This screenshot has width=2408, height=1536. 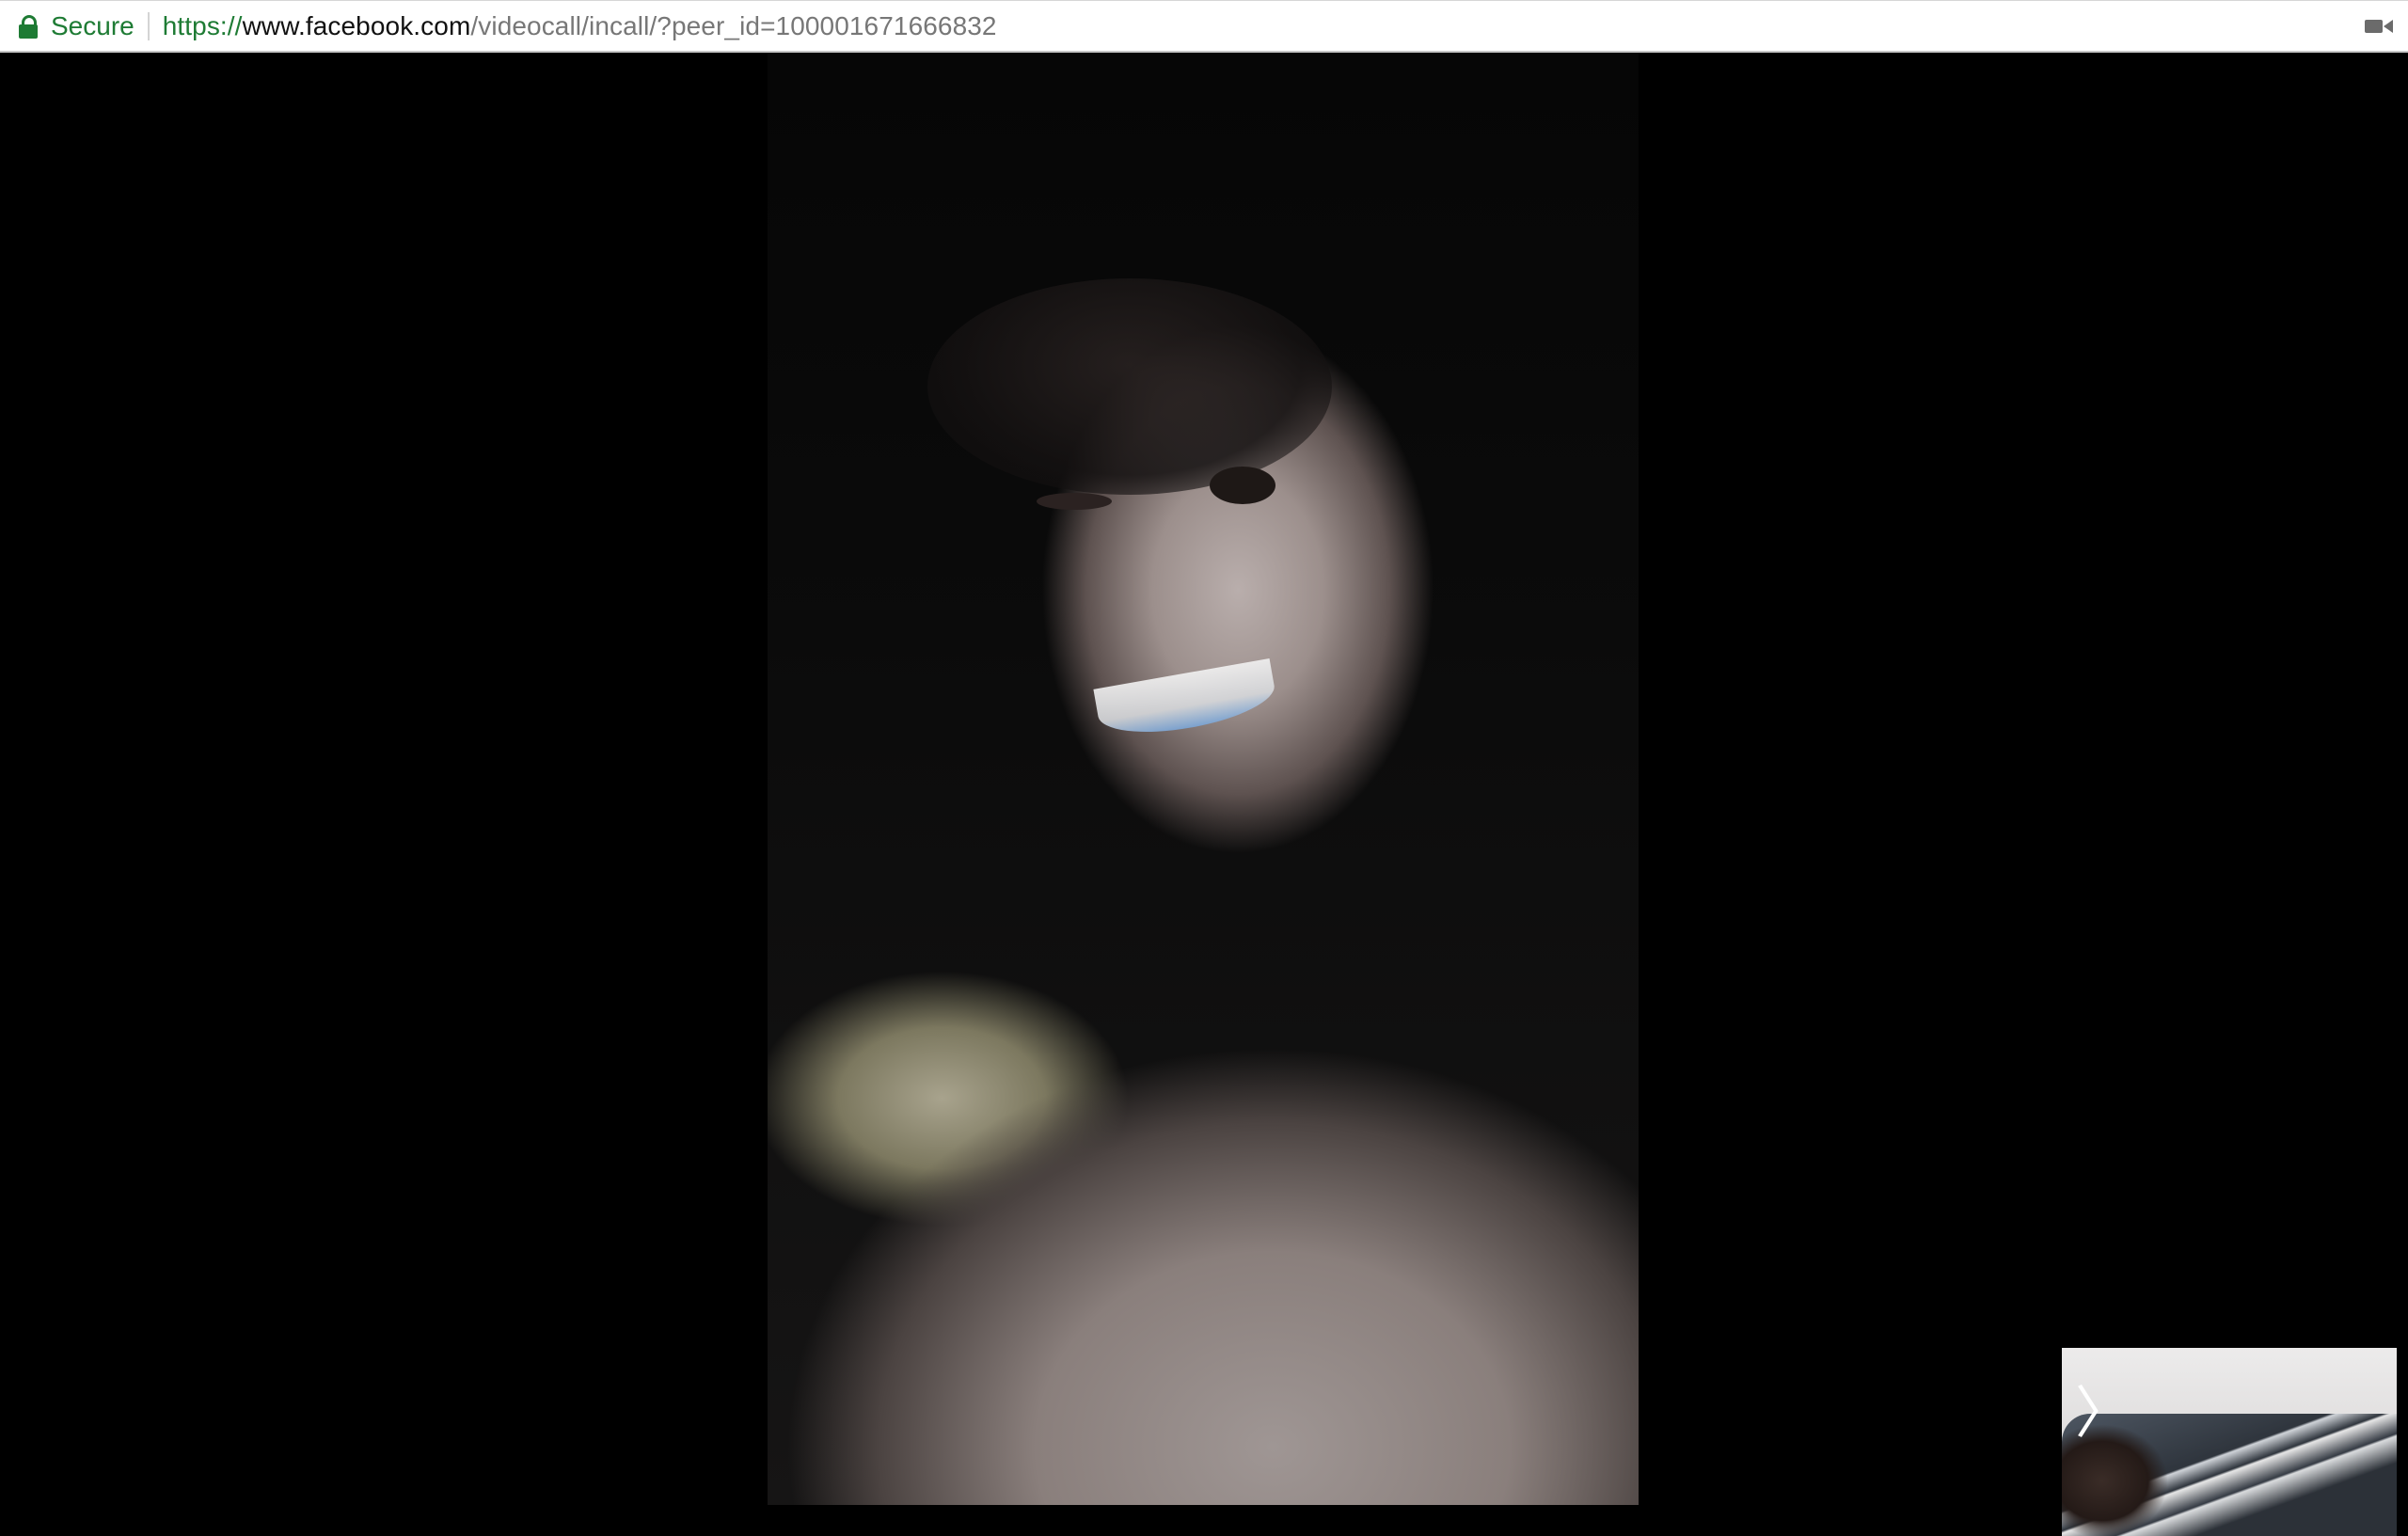 I want to click on self-view-video: 〉, so click(x=2230, y=1442).